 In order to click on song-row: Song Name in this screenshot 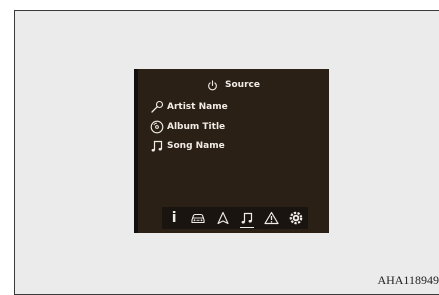, I will do `click(187, 146)`.